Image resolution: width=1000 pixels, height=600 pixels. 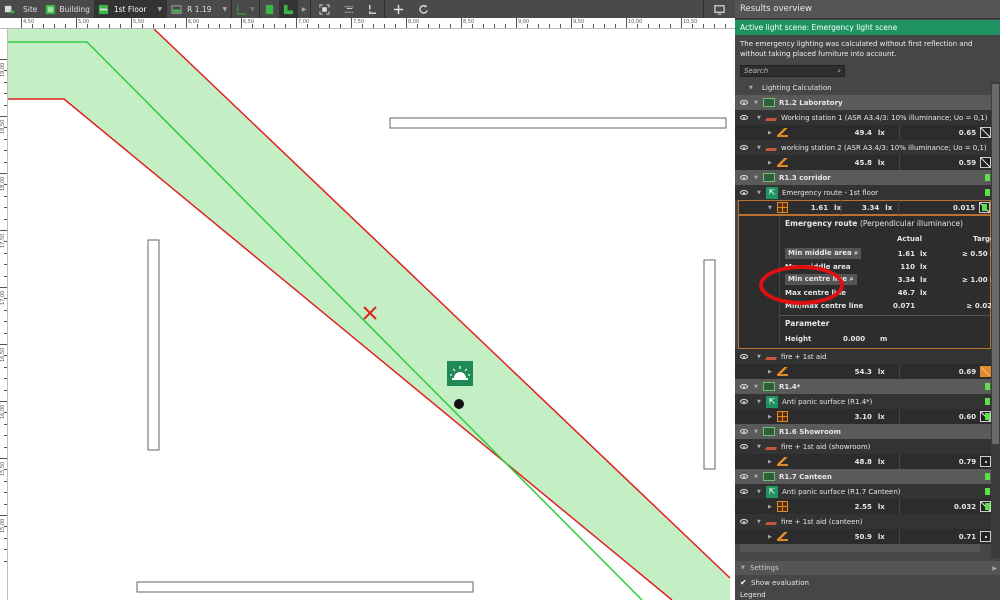 I want to click on tree-row-values: ▶ 2.55 lx 0.032, so click(x=863, y=506).